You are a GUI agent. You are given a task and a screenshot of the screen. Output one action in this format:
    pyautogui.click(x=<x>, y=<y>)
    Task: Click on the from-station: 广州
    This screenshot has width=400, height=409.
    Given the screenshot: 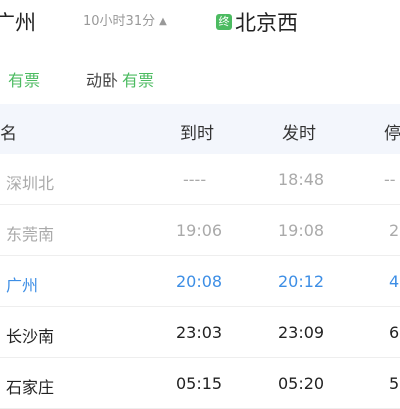 What is the action you would take?
    pyautogui.click(x=18, y=23)
    